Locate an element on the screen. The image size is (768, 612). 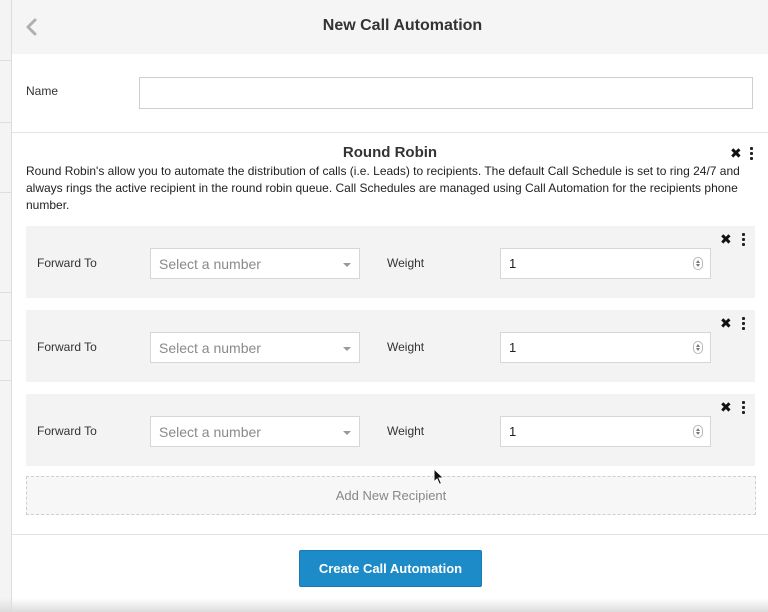
bottom-shadow is located at coordinates (384, 605).